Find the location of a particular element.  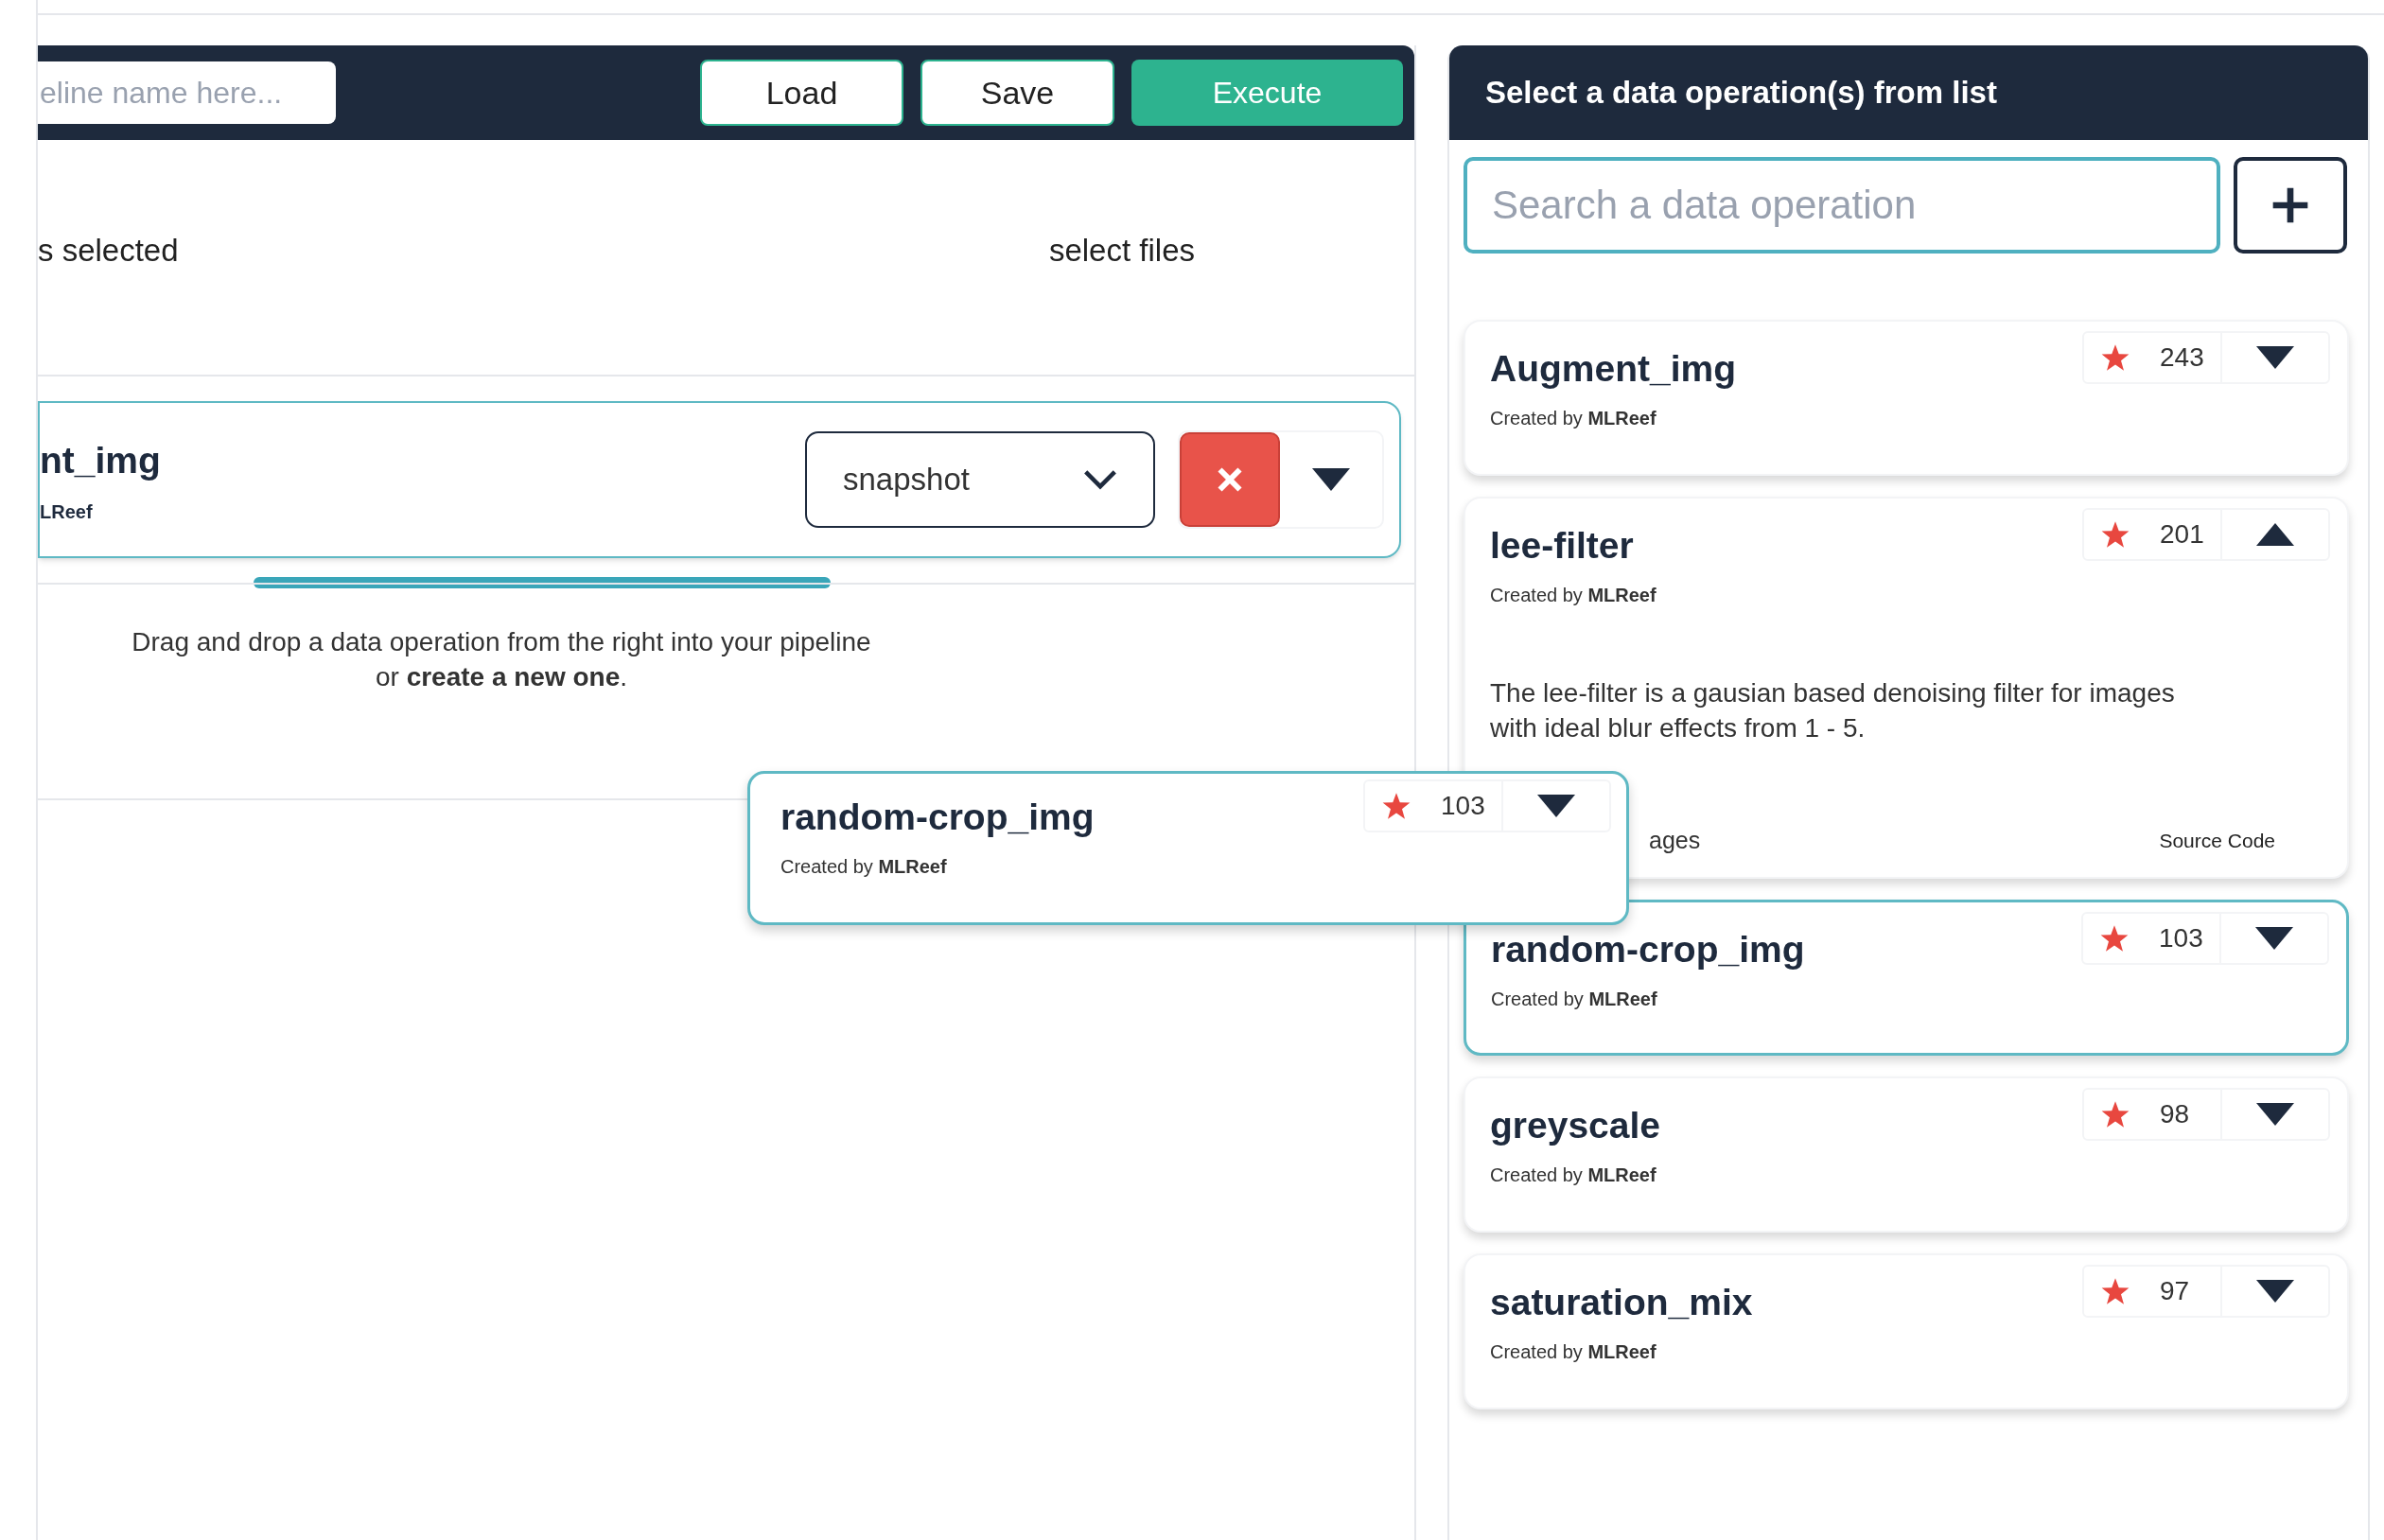

operation-title: Augment_img is located at coordinates (1613, 369).